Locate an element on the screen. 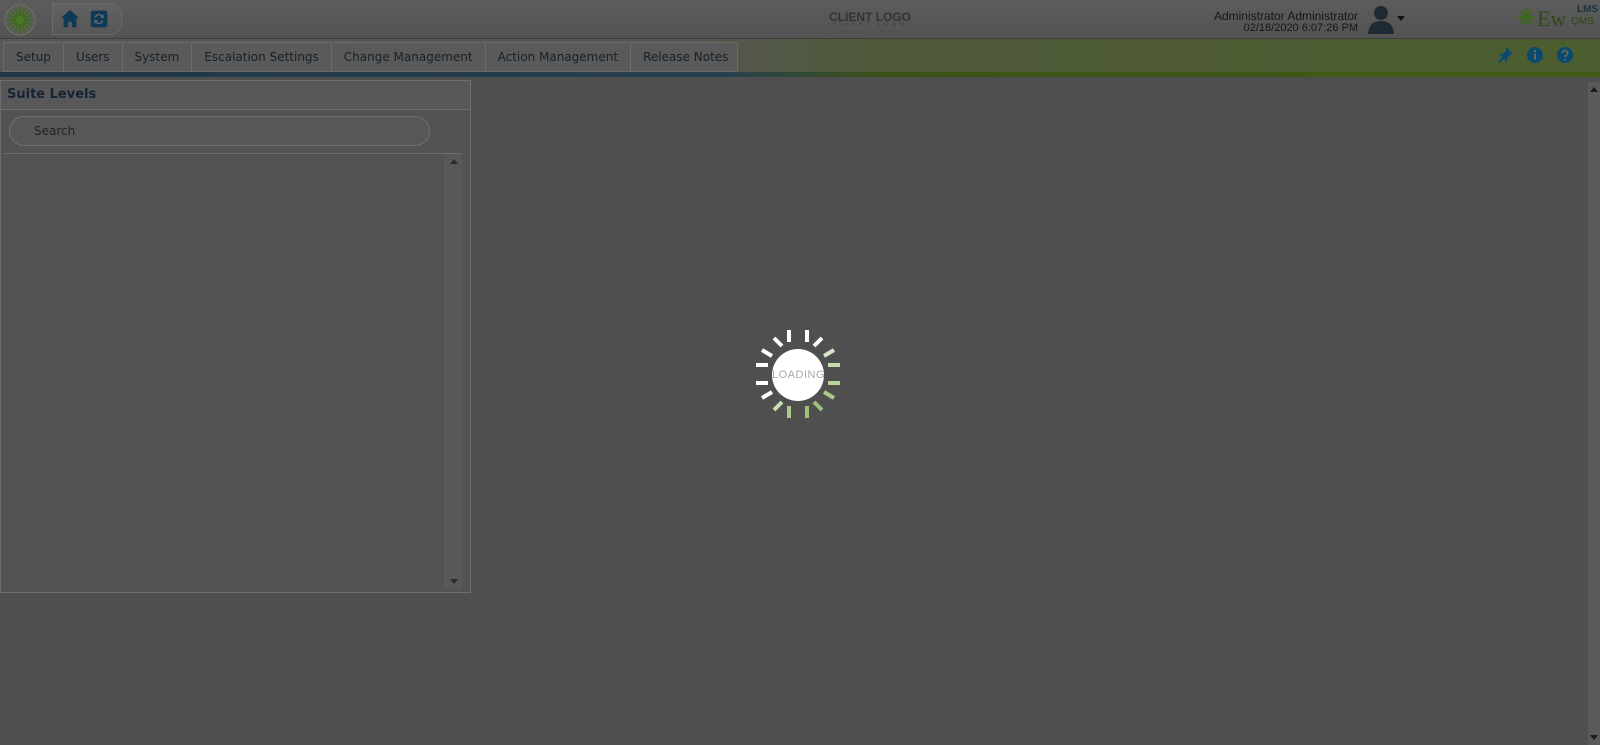  list-scrollbar is located at coordinates (453, 371).